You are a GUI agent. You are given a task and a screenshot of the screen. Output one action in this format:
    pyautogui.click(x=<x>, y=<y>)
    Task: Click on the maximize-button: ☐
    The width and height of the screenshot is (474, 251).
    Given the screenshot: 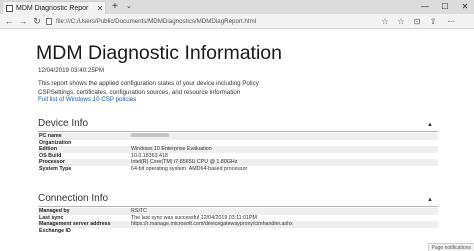 What is the action you would take?
    pyautogui.click(x=445, y=7)
    